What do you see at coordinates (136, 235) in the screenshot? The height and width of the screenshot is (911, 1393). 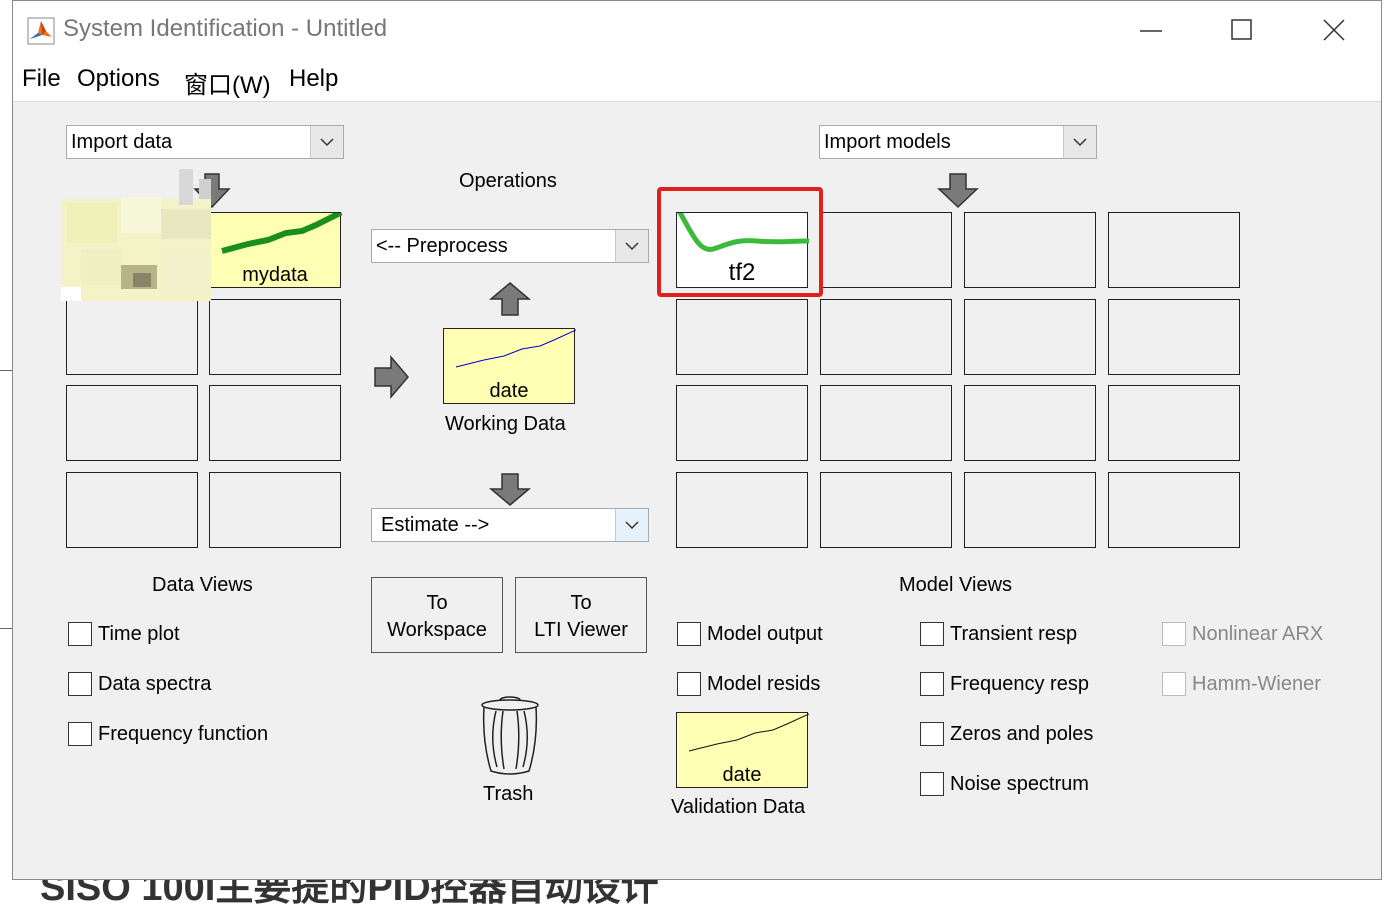 I see `redacted-region` at bounding box center [136, 235].